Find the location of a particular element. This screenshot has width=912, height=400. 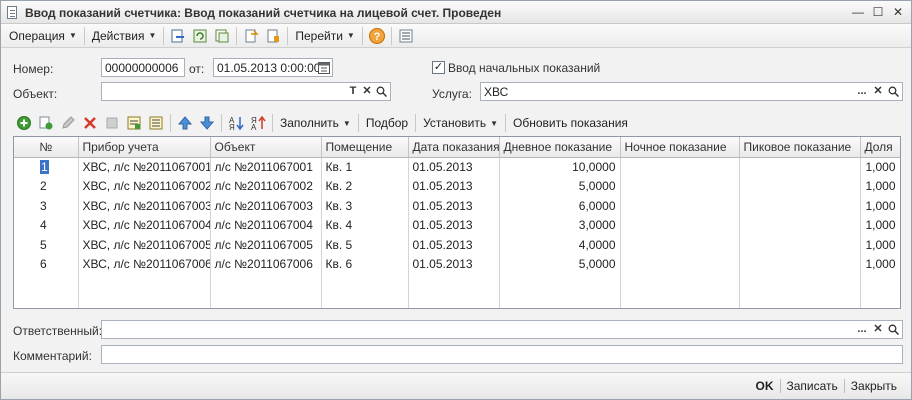

cell-room: Кв. 4 is located at coordinates (365, 225).